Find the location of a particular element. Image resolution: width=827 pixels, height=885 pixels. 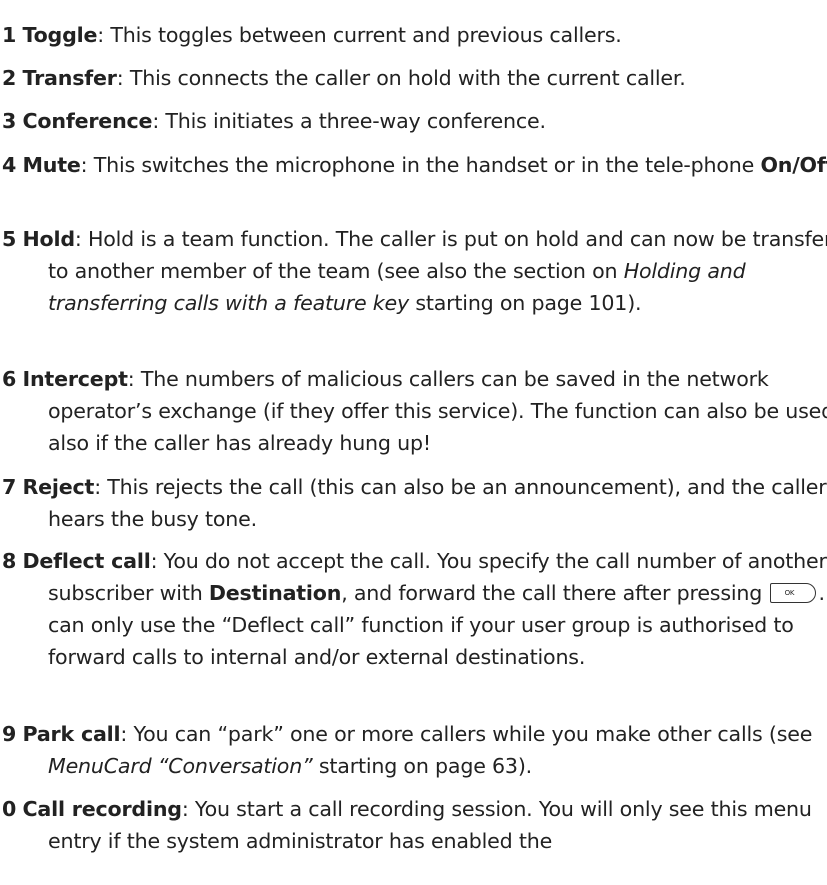

item-number: 7 is located at coordinates (9, 486).